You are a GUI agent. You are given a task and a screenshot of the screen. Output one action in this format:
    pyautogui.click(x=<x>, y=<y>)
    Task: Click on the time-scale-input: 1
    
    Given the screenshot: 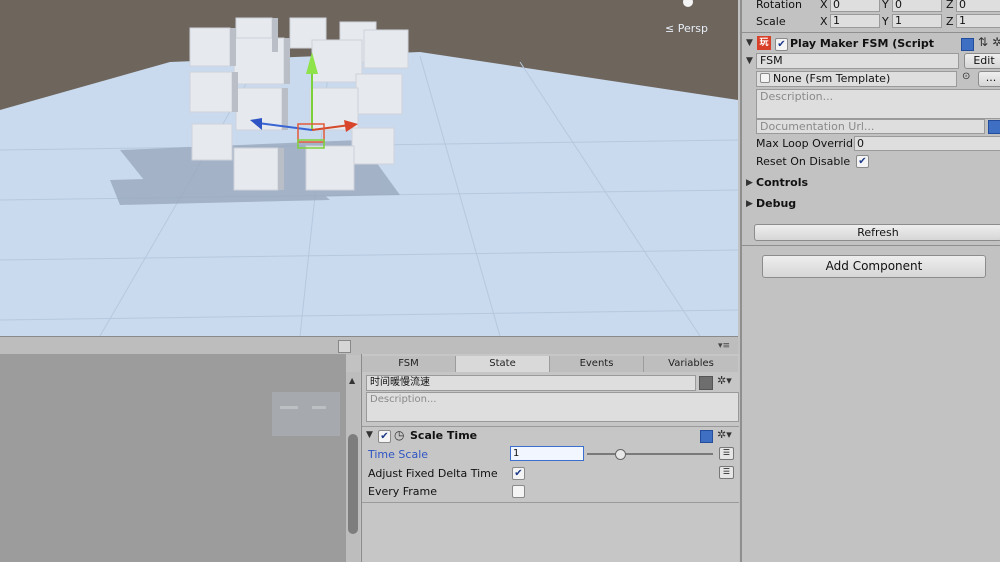 What is the action you would take?
    pyautogui.click(x=547, y=453)
    